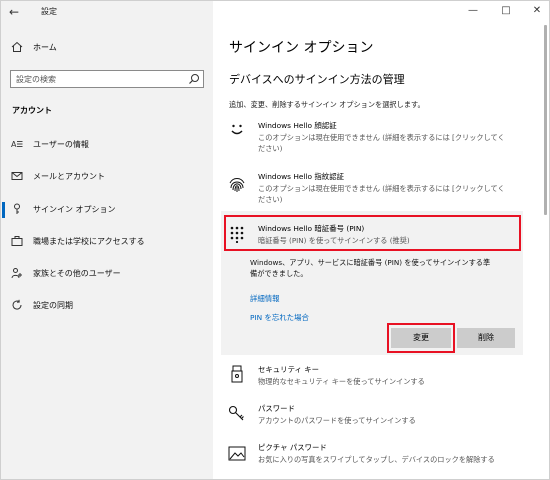 The image size is (550, 480). What do you see at coordinates (77, 273) in the screenshot?
I see `sidebar-item-label: 家族とその他のユーザー` at bounding box center [77, 273].